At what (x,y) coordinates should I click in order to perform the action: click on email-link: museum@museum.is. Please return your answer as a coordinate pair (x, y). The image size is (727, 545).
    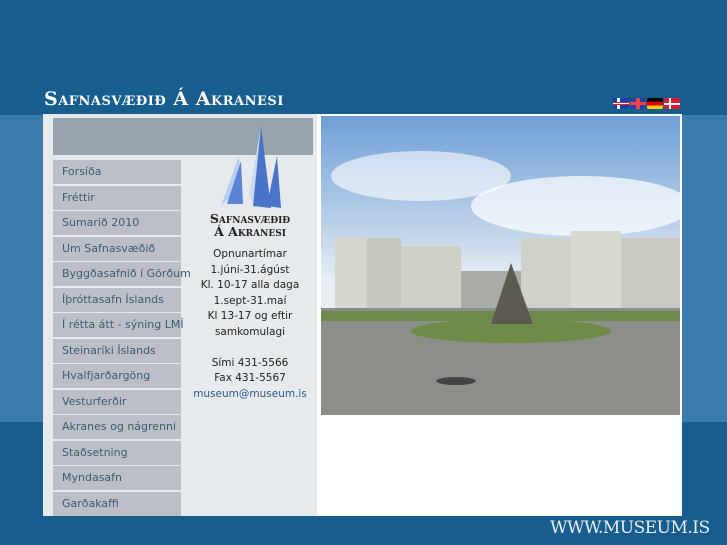
    Looking at the image, I should click on (250, 395).